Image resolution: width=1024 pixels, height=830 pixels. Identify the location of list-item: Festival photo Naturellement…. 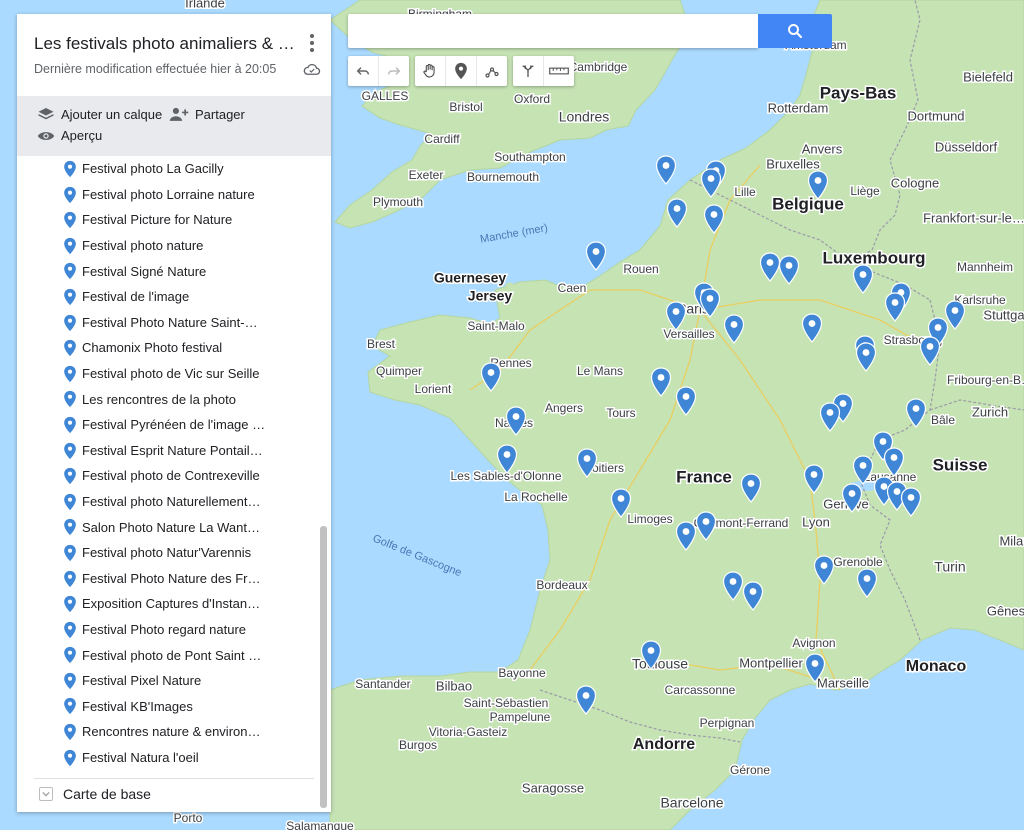
(167, 502).